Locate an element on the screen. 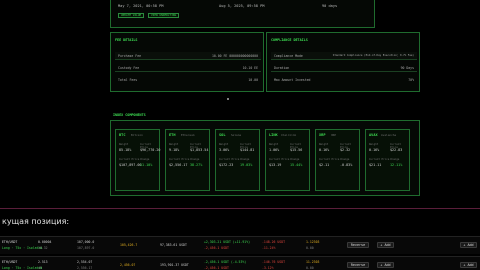 The width and height of the screenshot is (480, 270). fee-label: Custody Fee is located at coordinates (129, 68).